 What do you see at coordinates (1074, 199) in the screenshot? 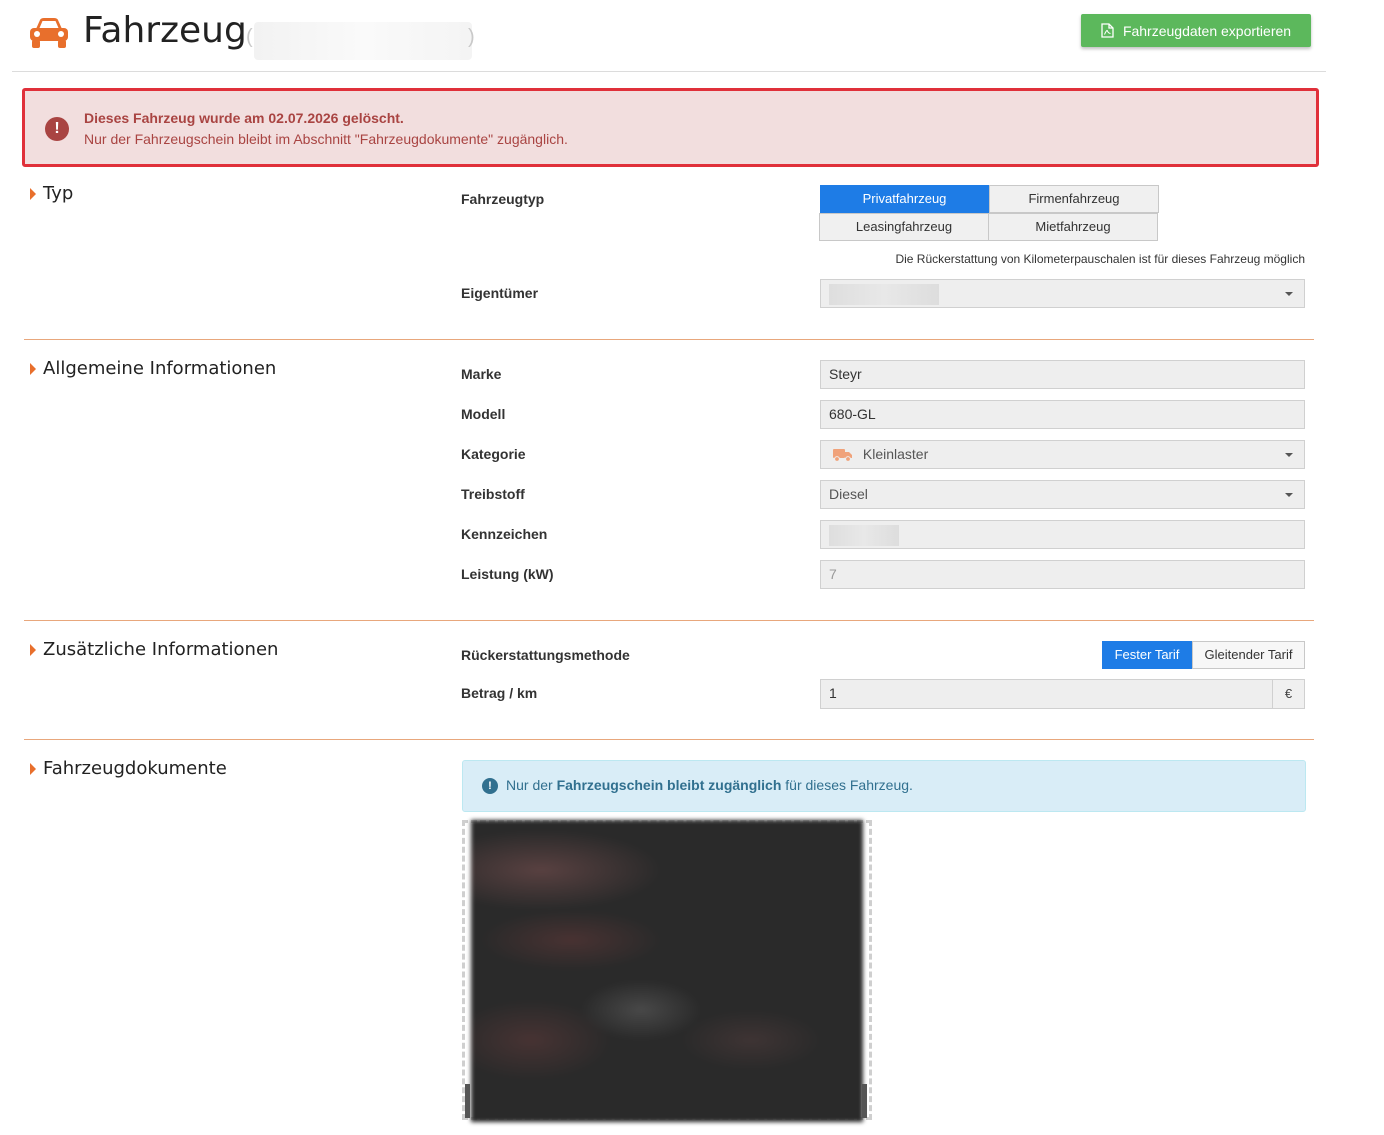
I see `vehicle-type-option-firmenfahrzeug: Firmenfahrzeug` at bounding box center [1074, 199].